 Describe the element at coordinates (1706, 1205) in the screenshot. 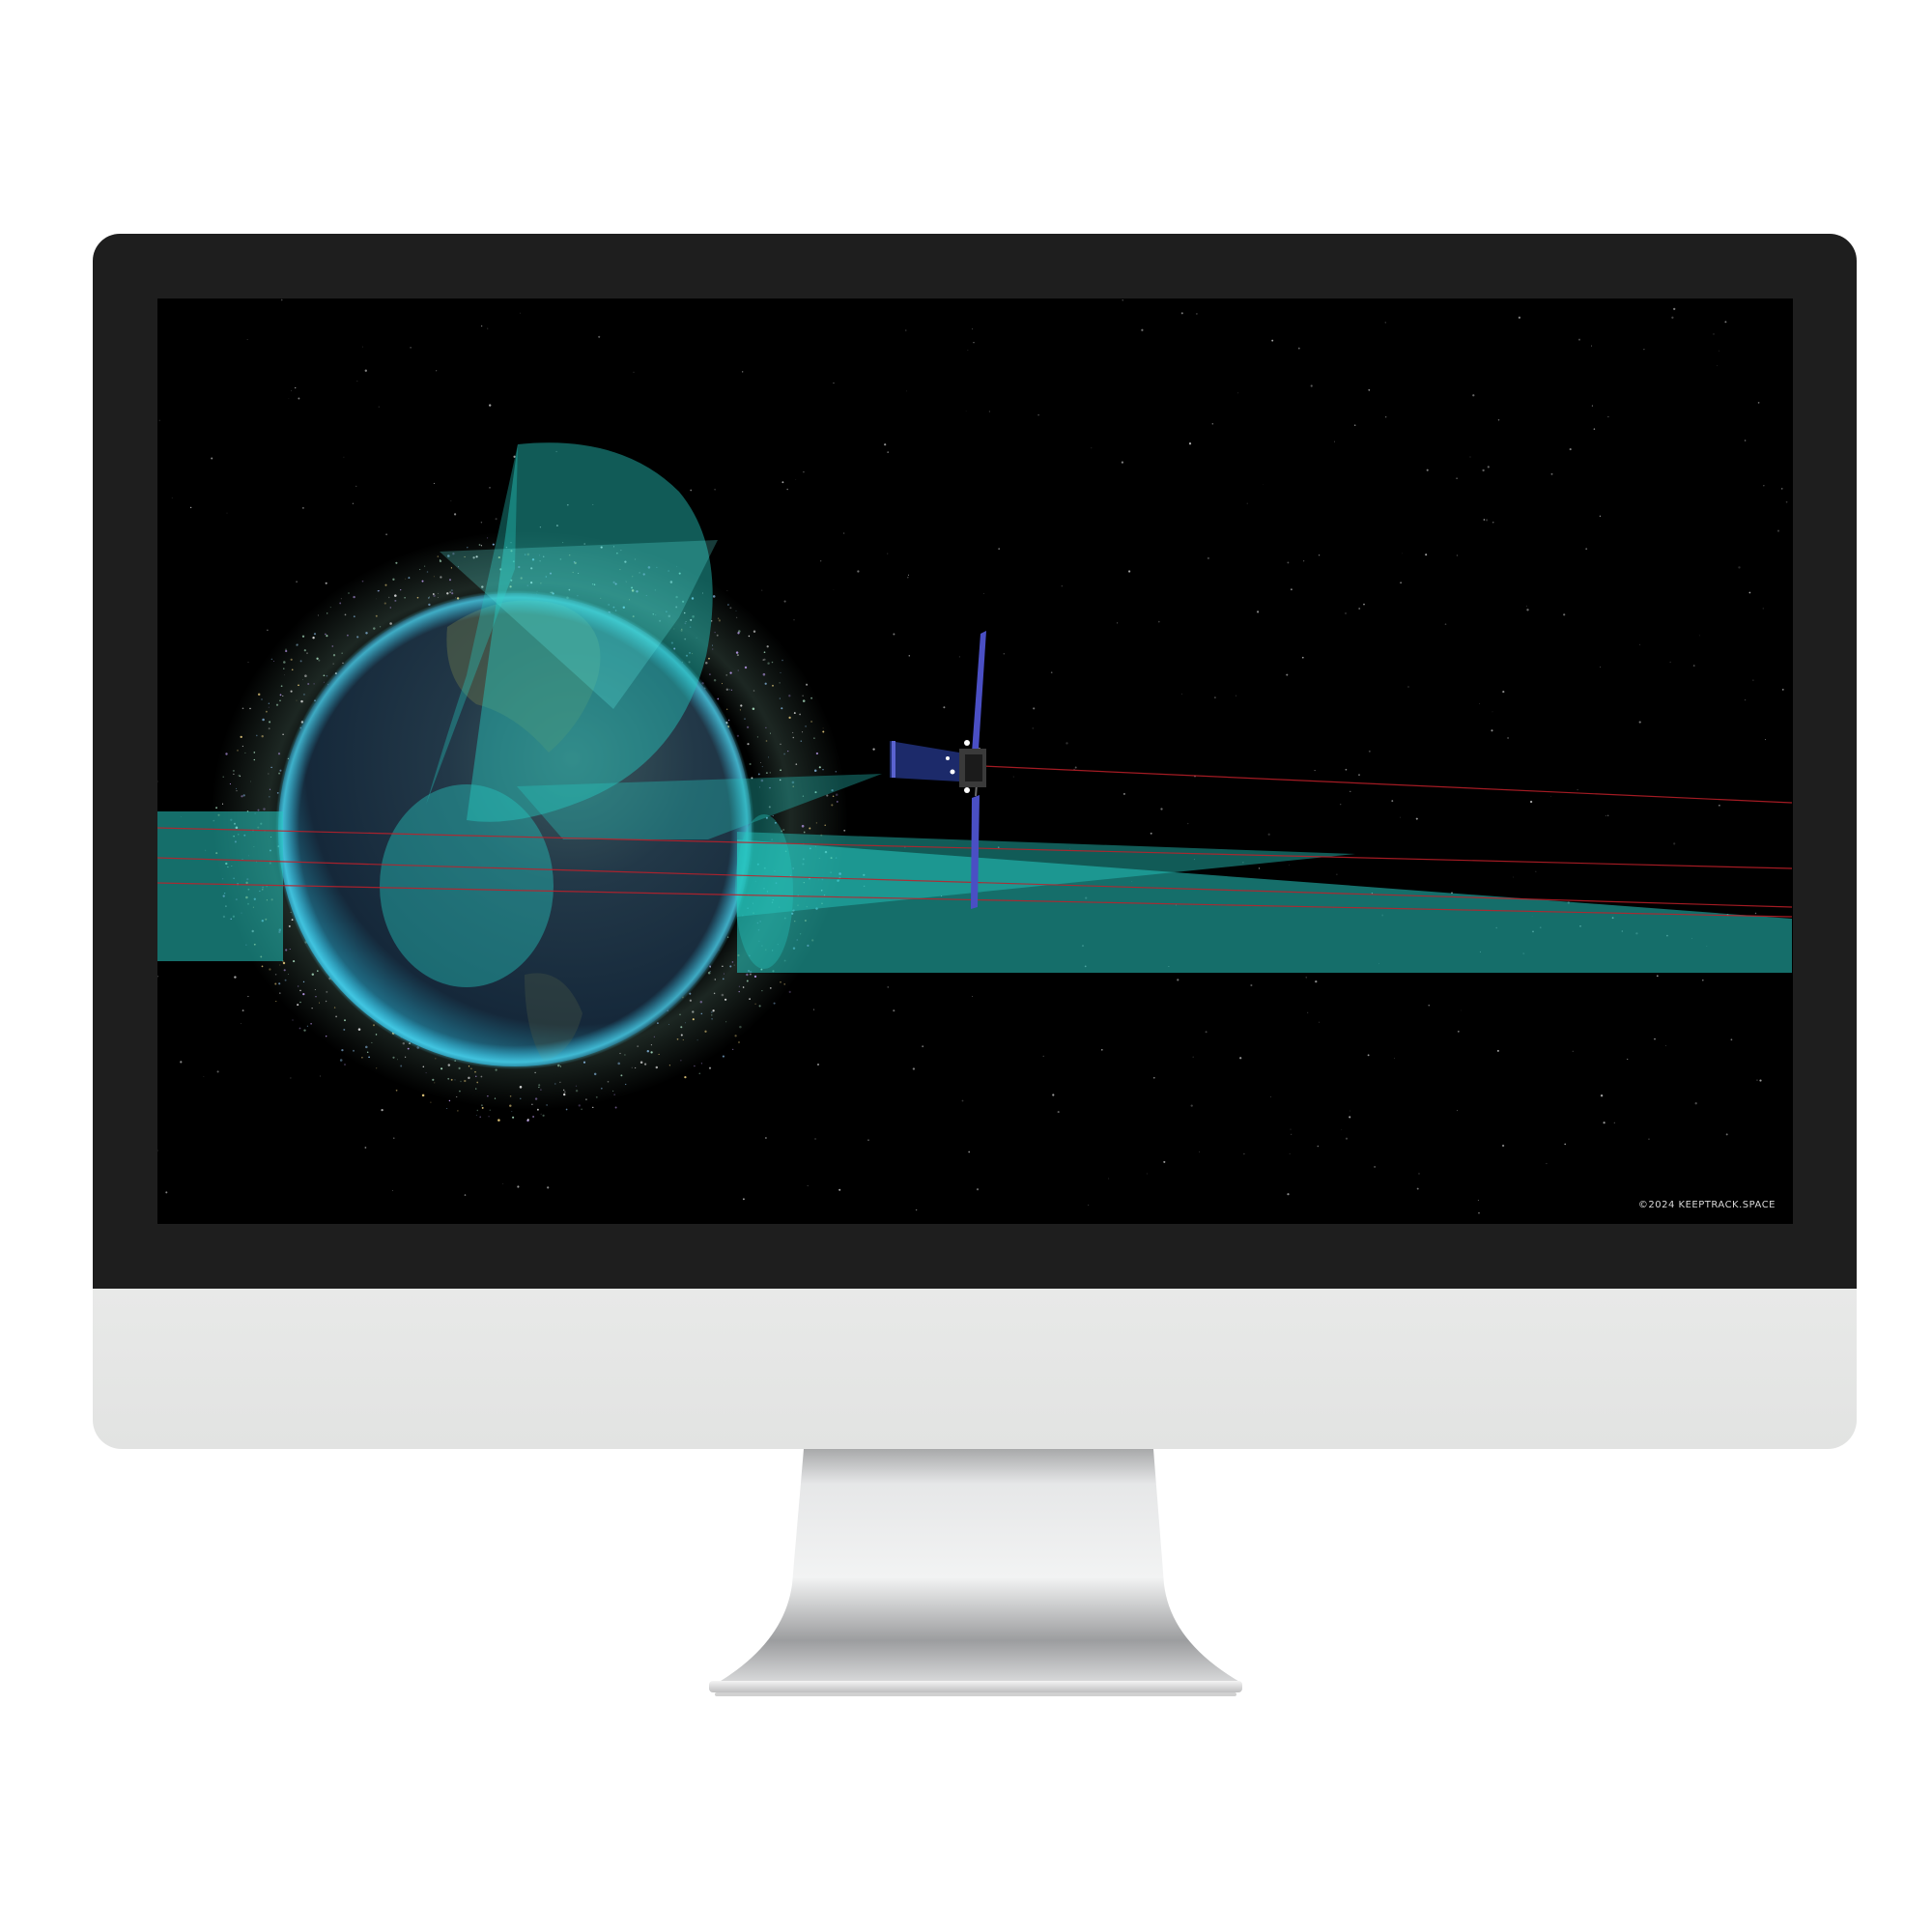

I see `copyright-watermark: ©2024 KEEPTRACK.SPACE` at that location.